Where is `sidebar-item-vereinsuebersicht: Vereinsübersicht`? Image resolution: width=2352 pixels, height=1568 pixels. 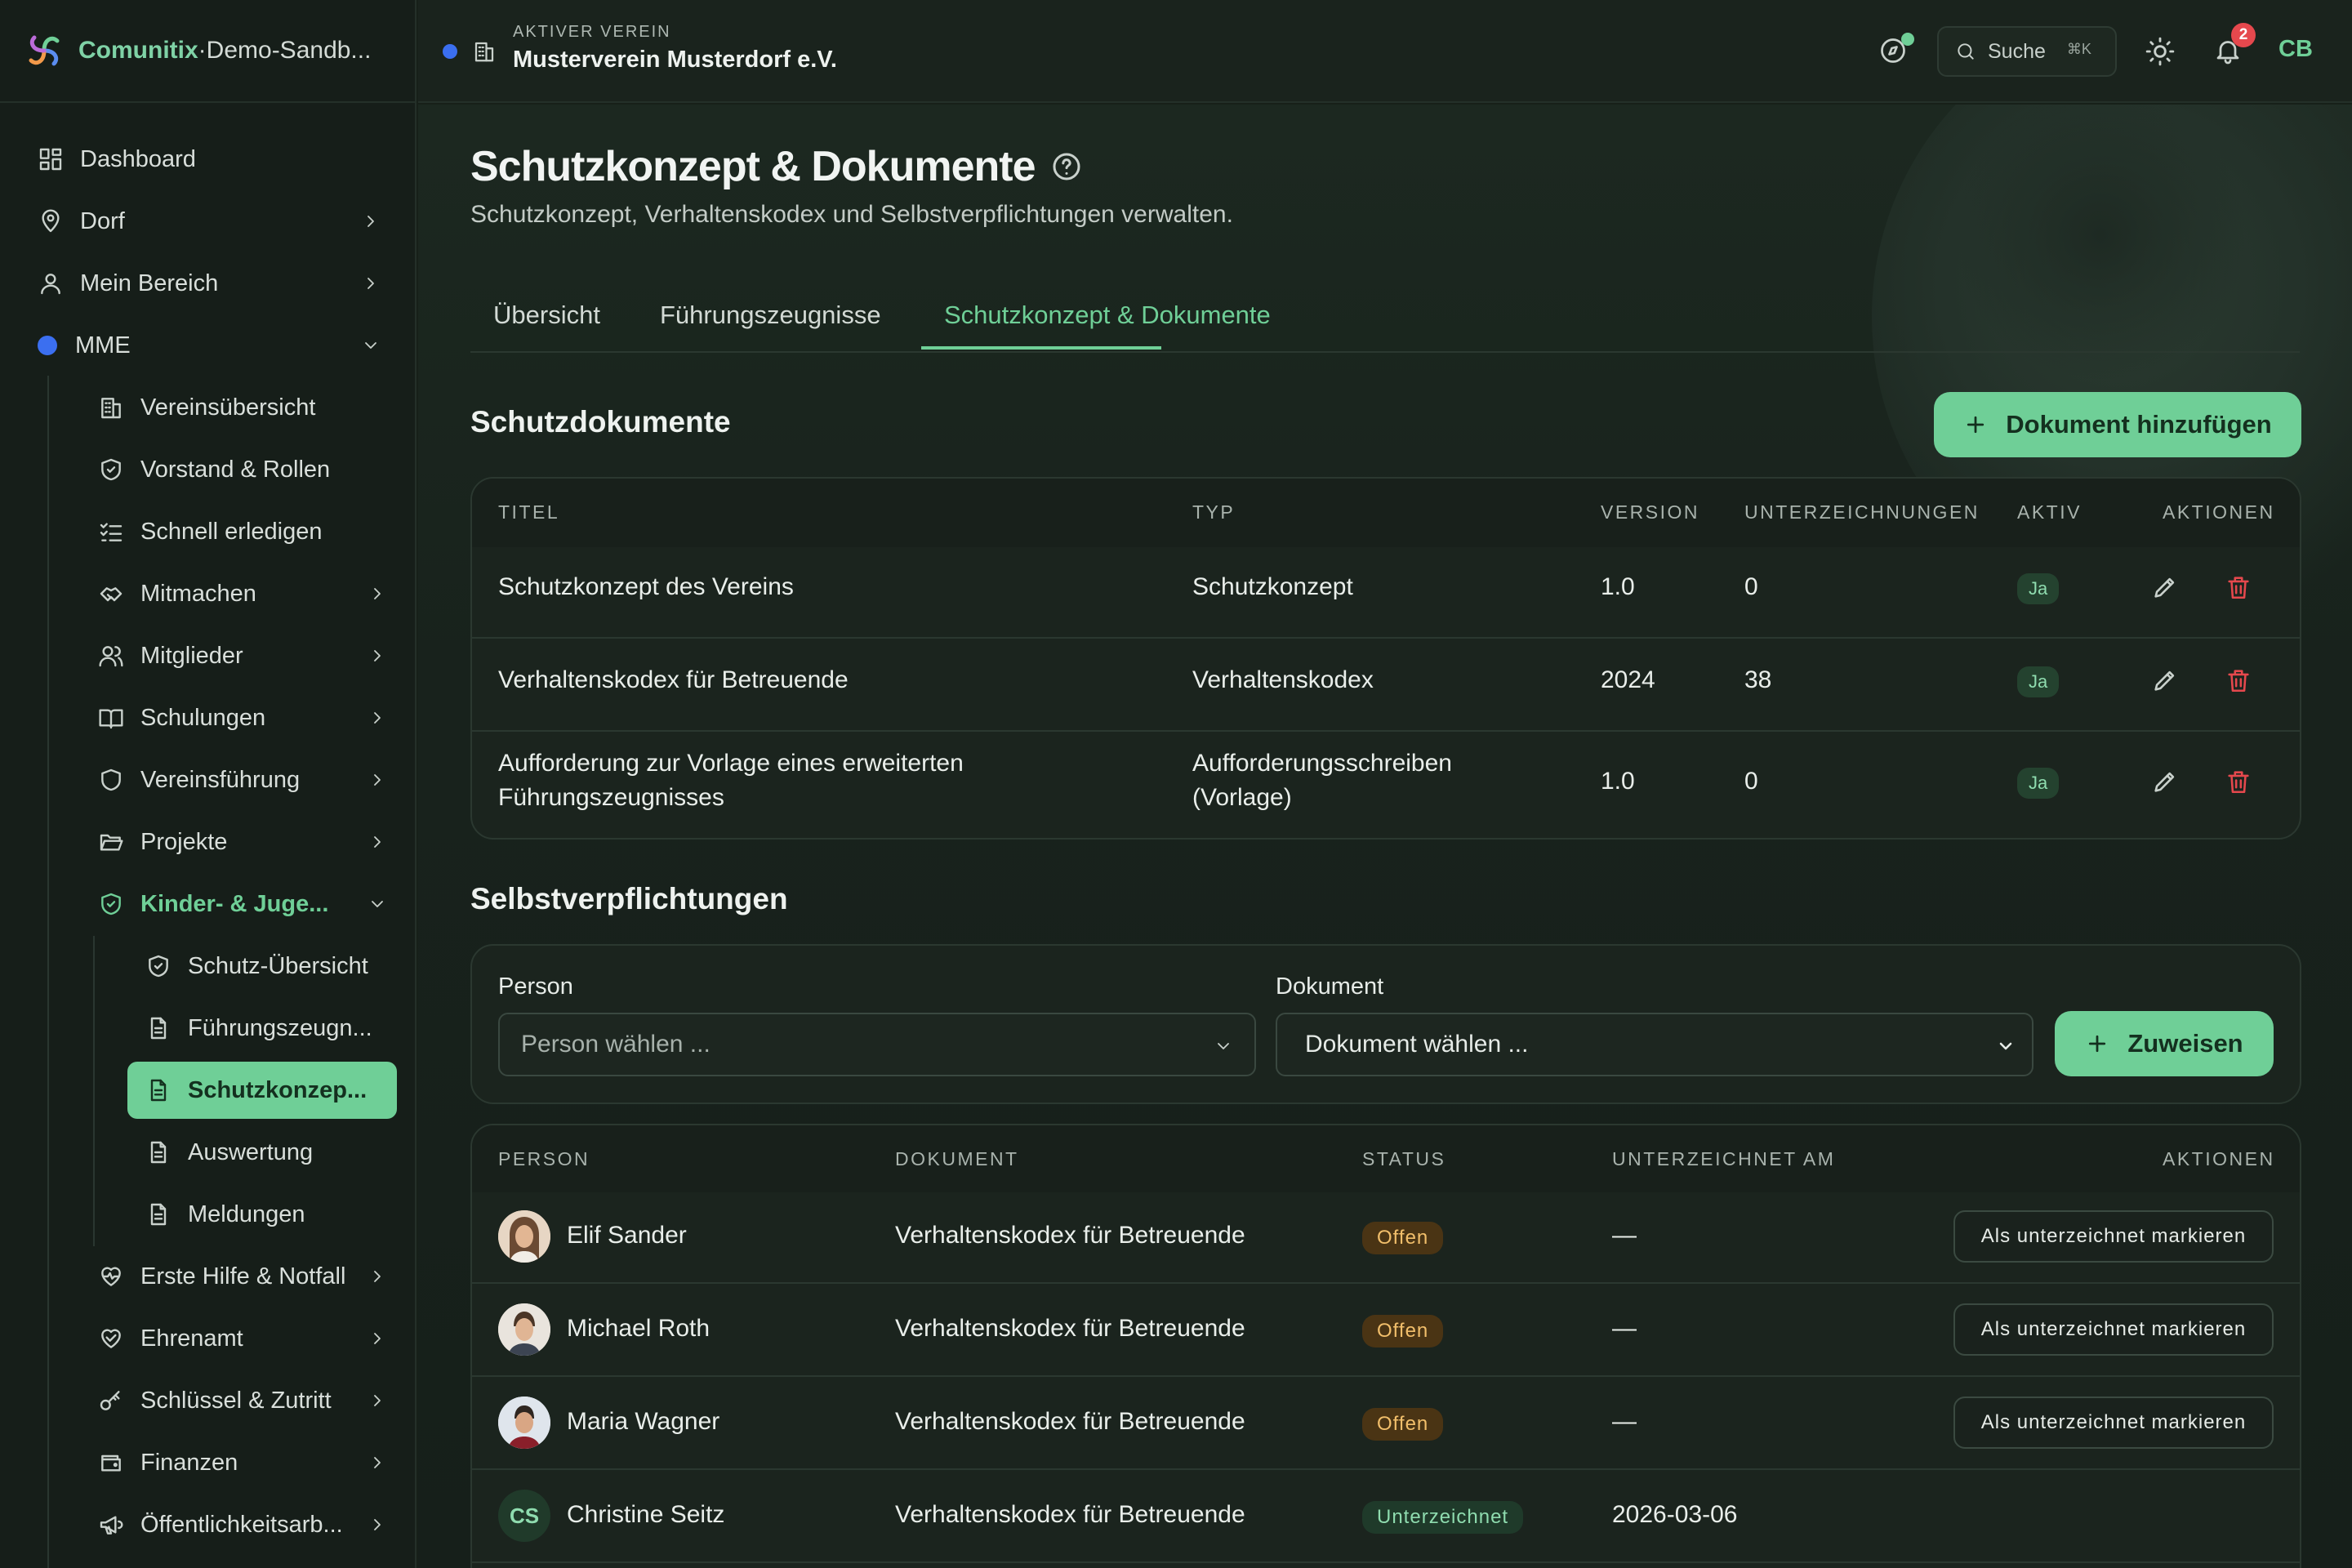
sidebar-item-vereinsuebersicht: Vereinsübersicht is located at coordinates (206, 407).